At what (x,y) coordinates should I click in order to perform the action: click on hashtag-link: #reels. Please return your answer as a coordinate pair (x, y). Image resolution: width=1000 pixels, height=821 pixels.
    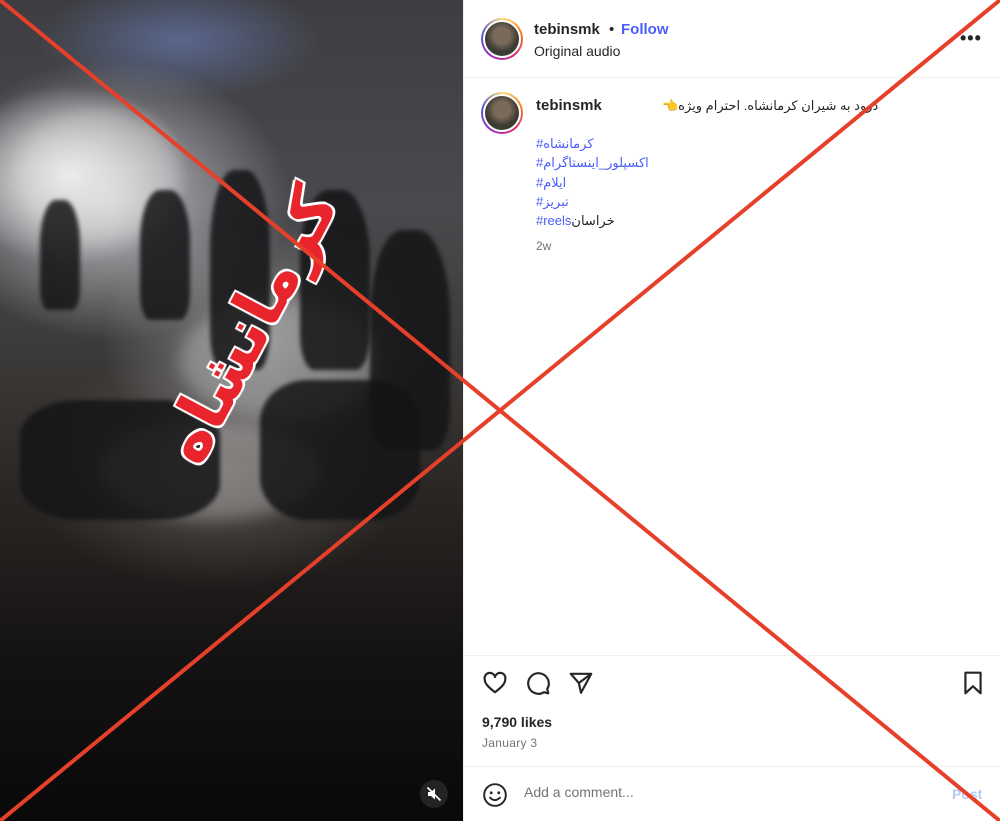
    Looking at the image, I should click on (553, 220).